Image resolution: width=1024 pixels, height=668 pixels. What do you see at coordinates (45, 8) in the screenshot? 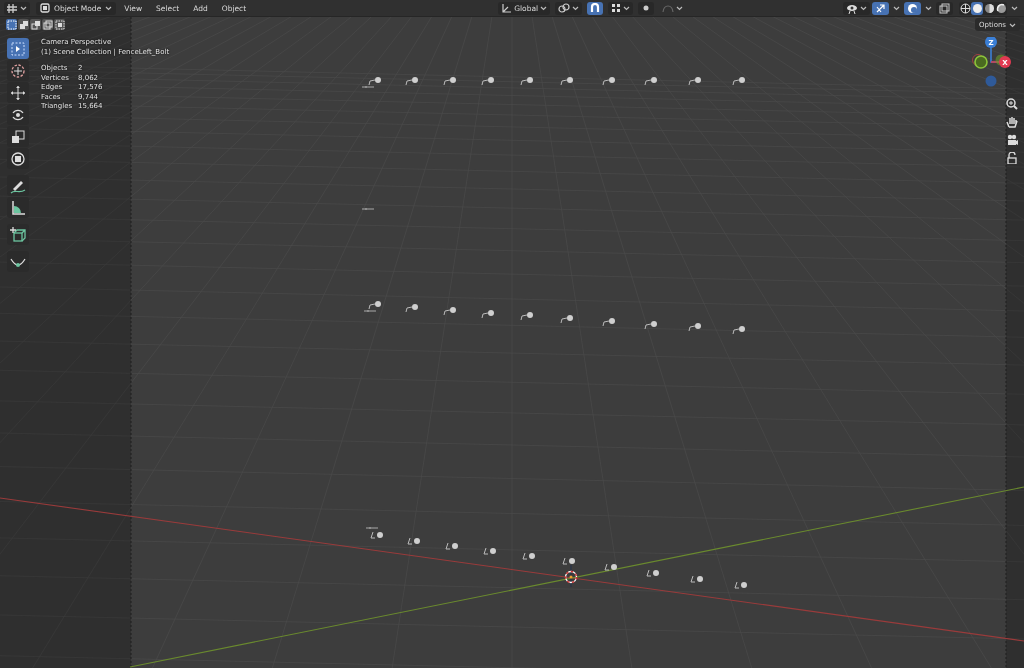
I see `cube-icon` at bounding box center [45, 8].